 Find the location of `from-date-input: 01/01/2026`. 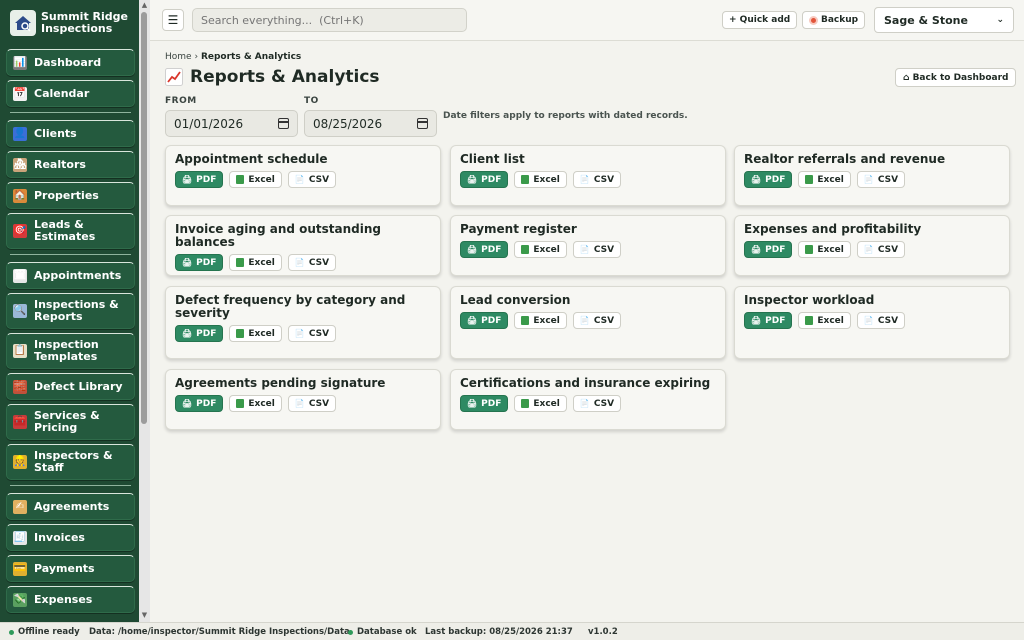

from-date-input: 01/01/2026 is located at coordinates (231, 123).